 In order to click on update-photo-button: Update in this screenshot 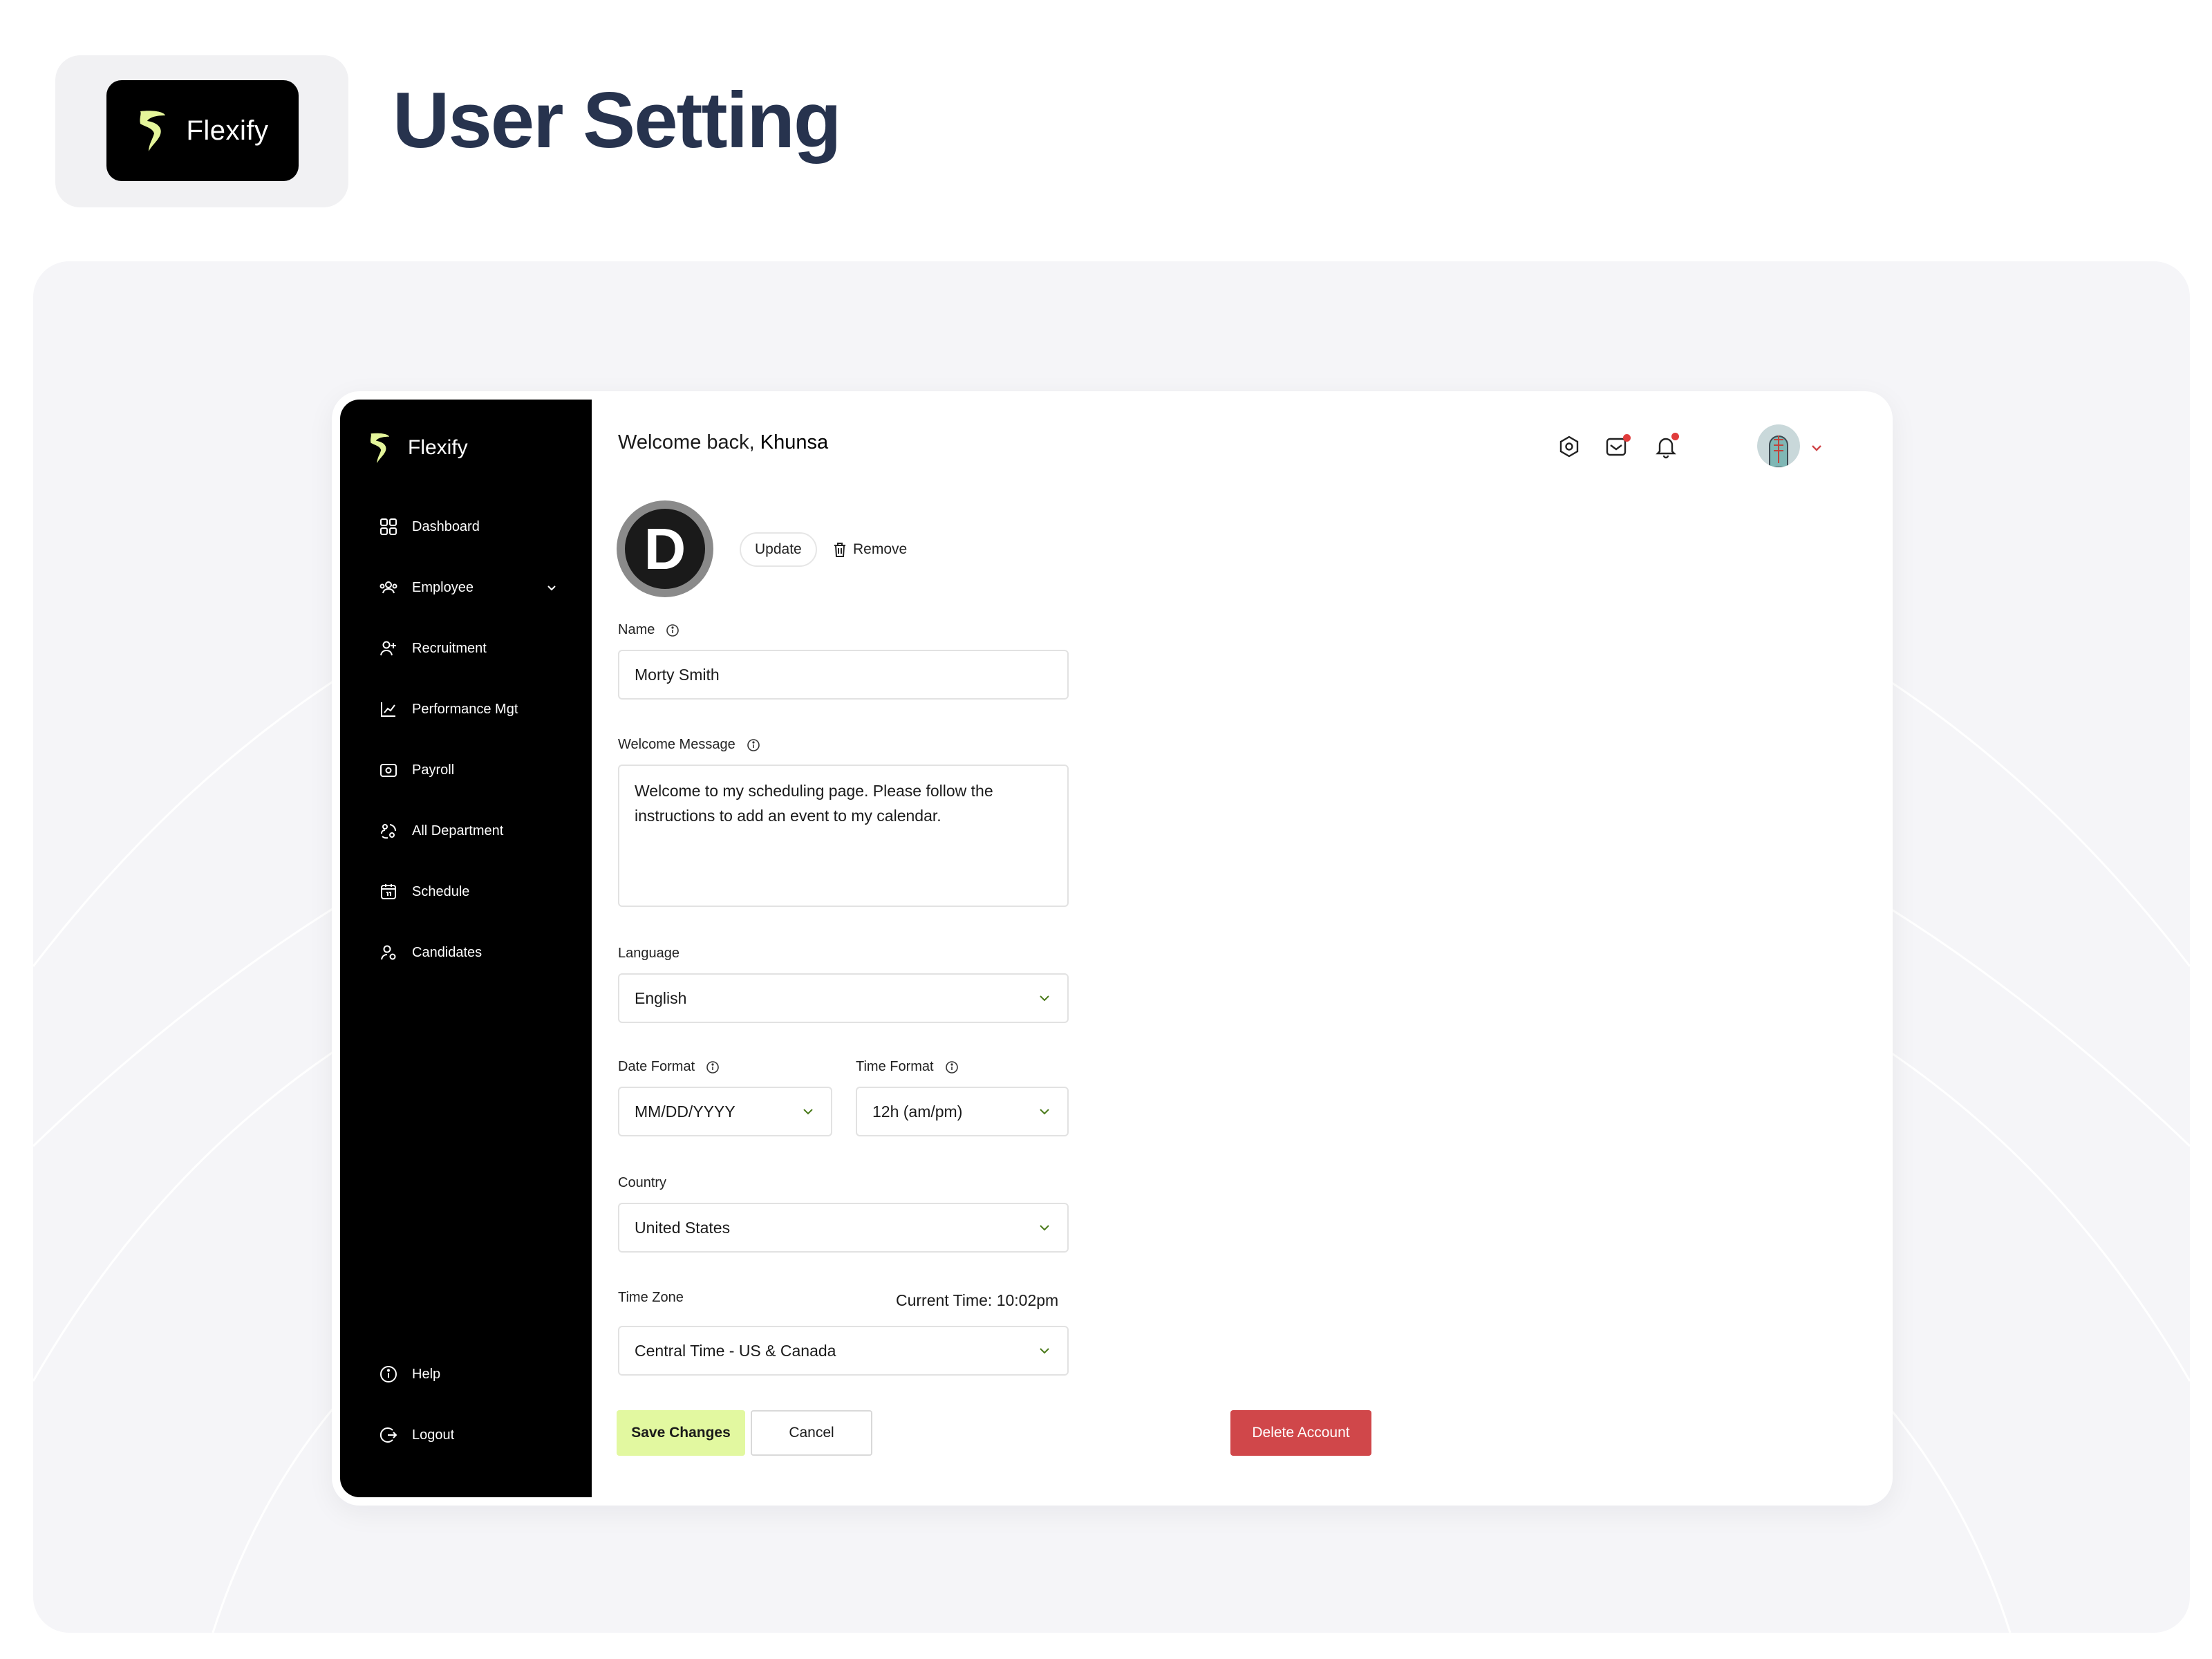, I will do `click(779, 549)`.